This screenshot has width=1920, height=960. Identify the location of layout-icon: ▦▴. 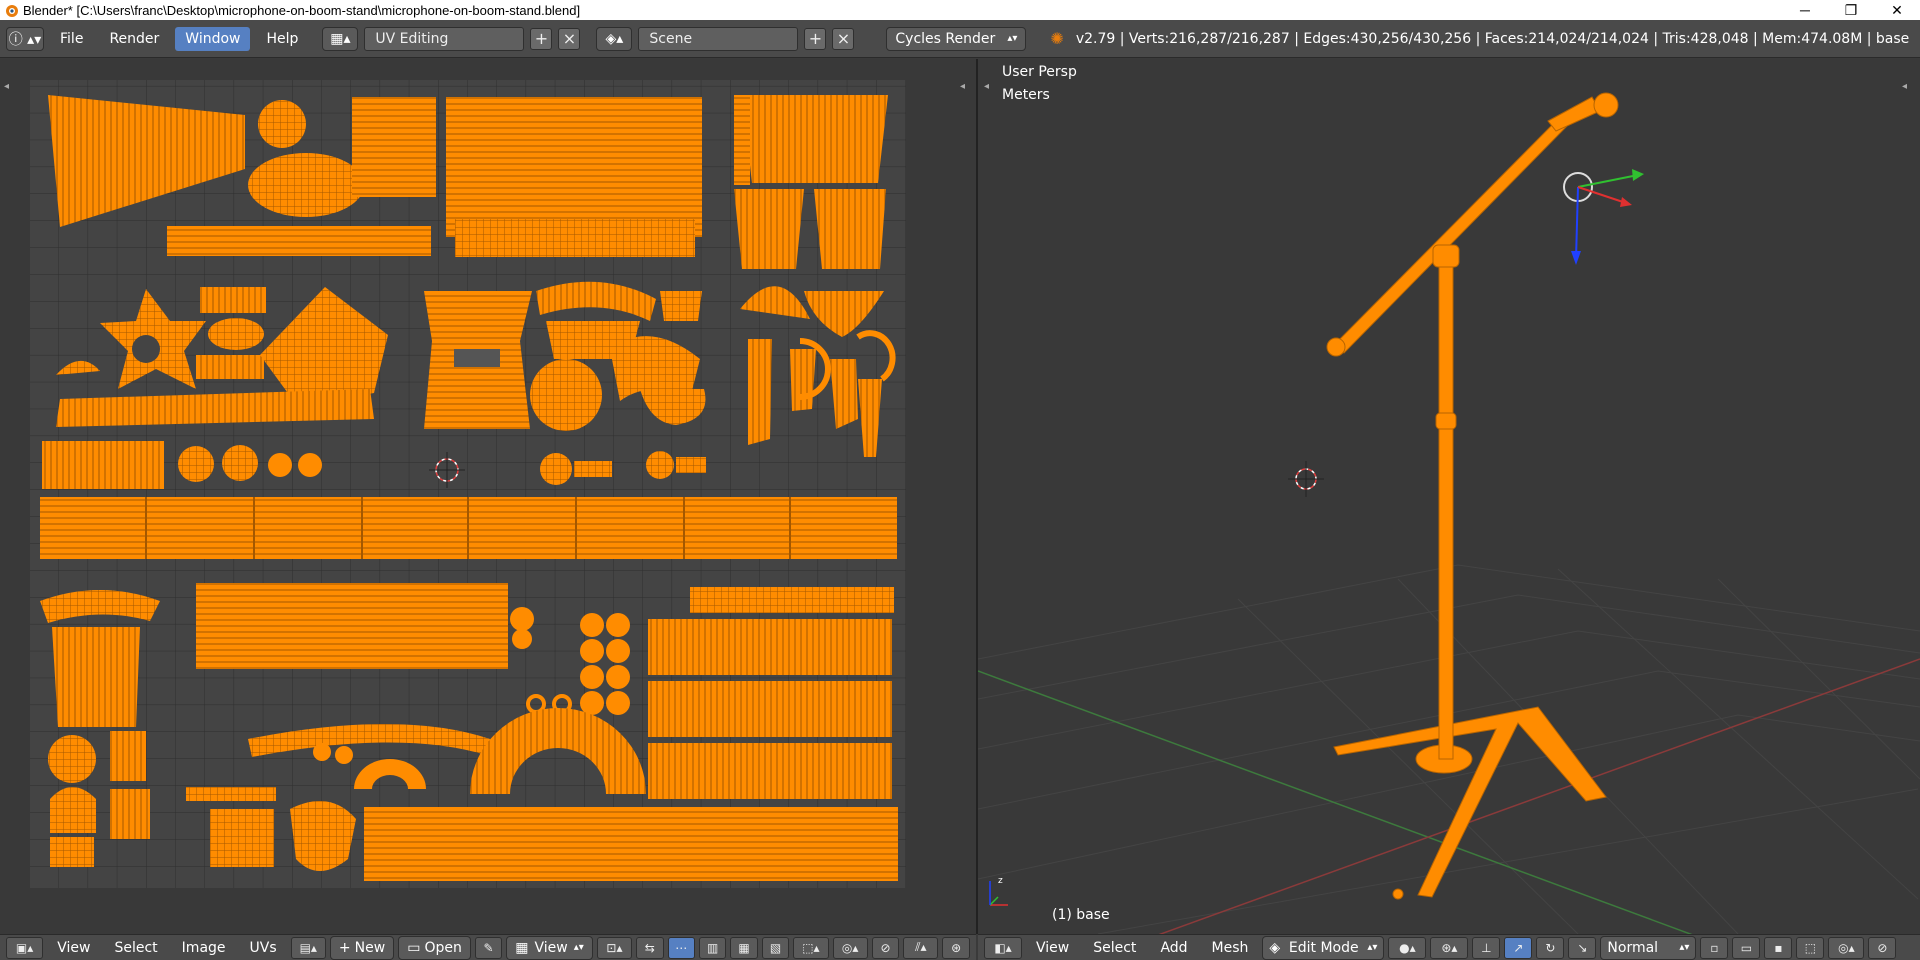
(340, 38).